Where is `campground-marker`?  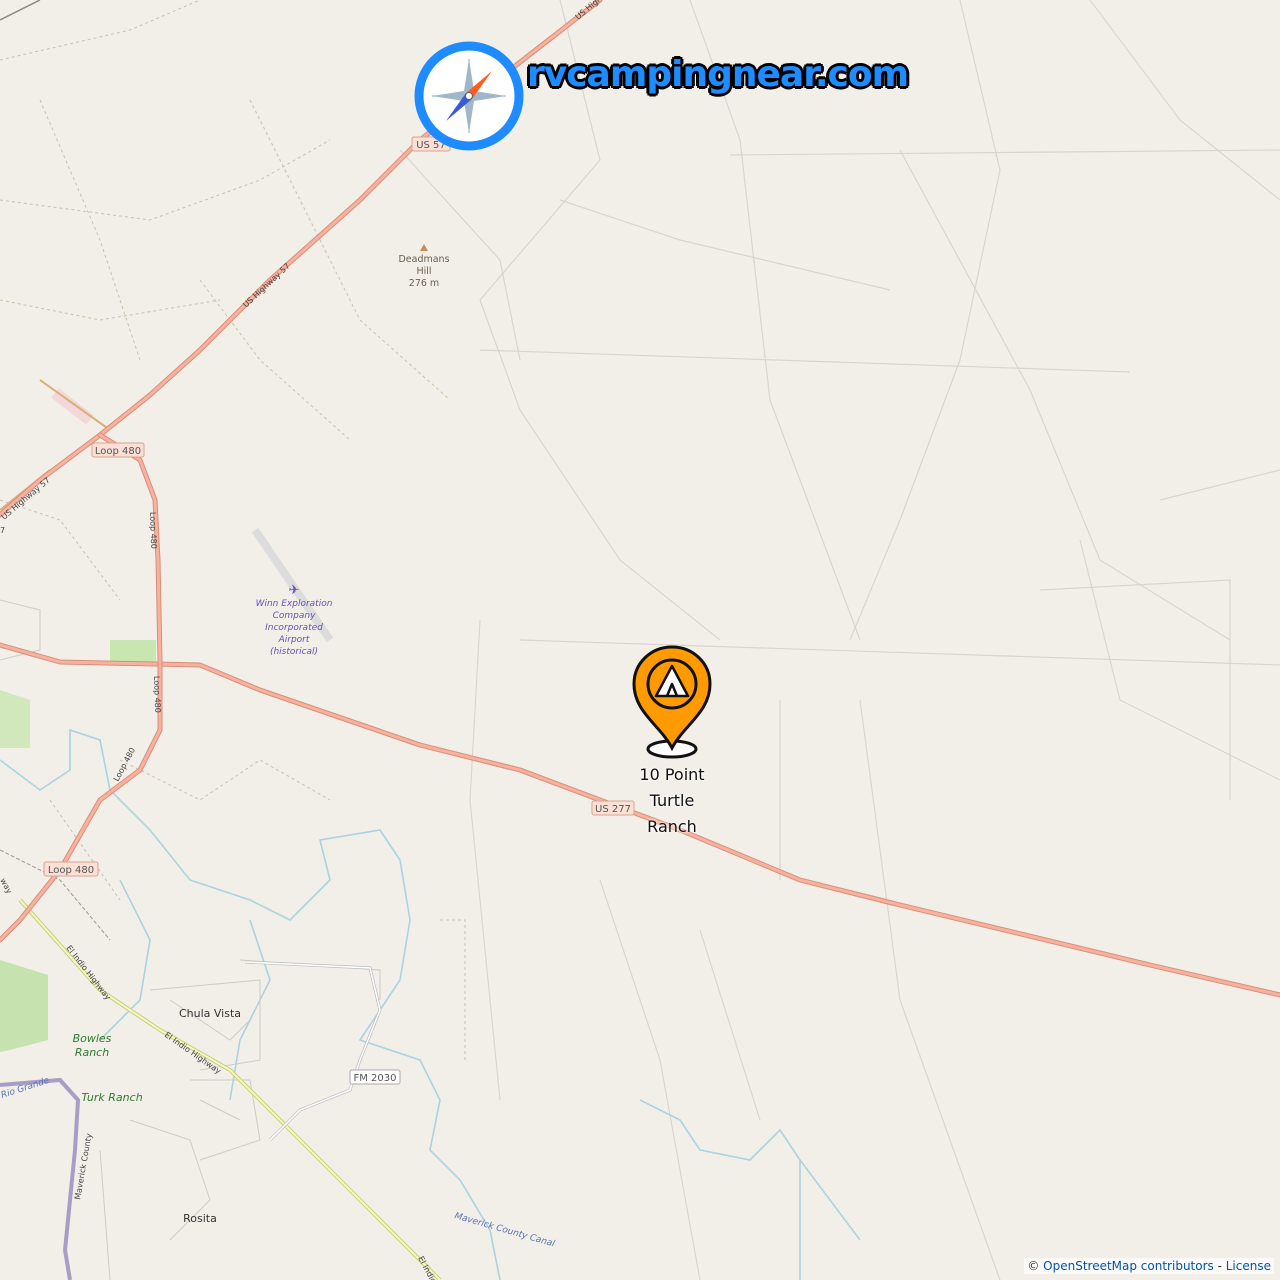
campground-marker is located at coordinates (672, 702).